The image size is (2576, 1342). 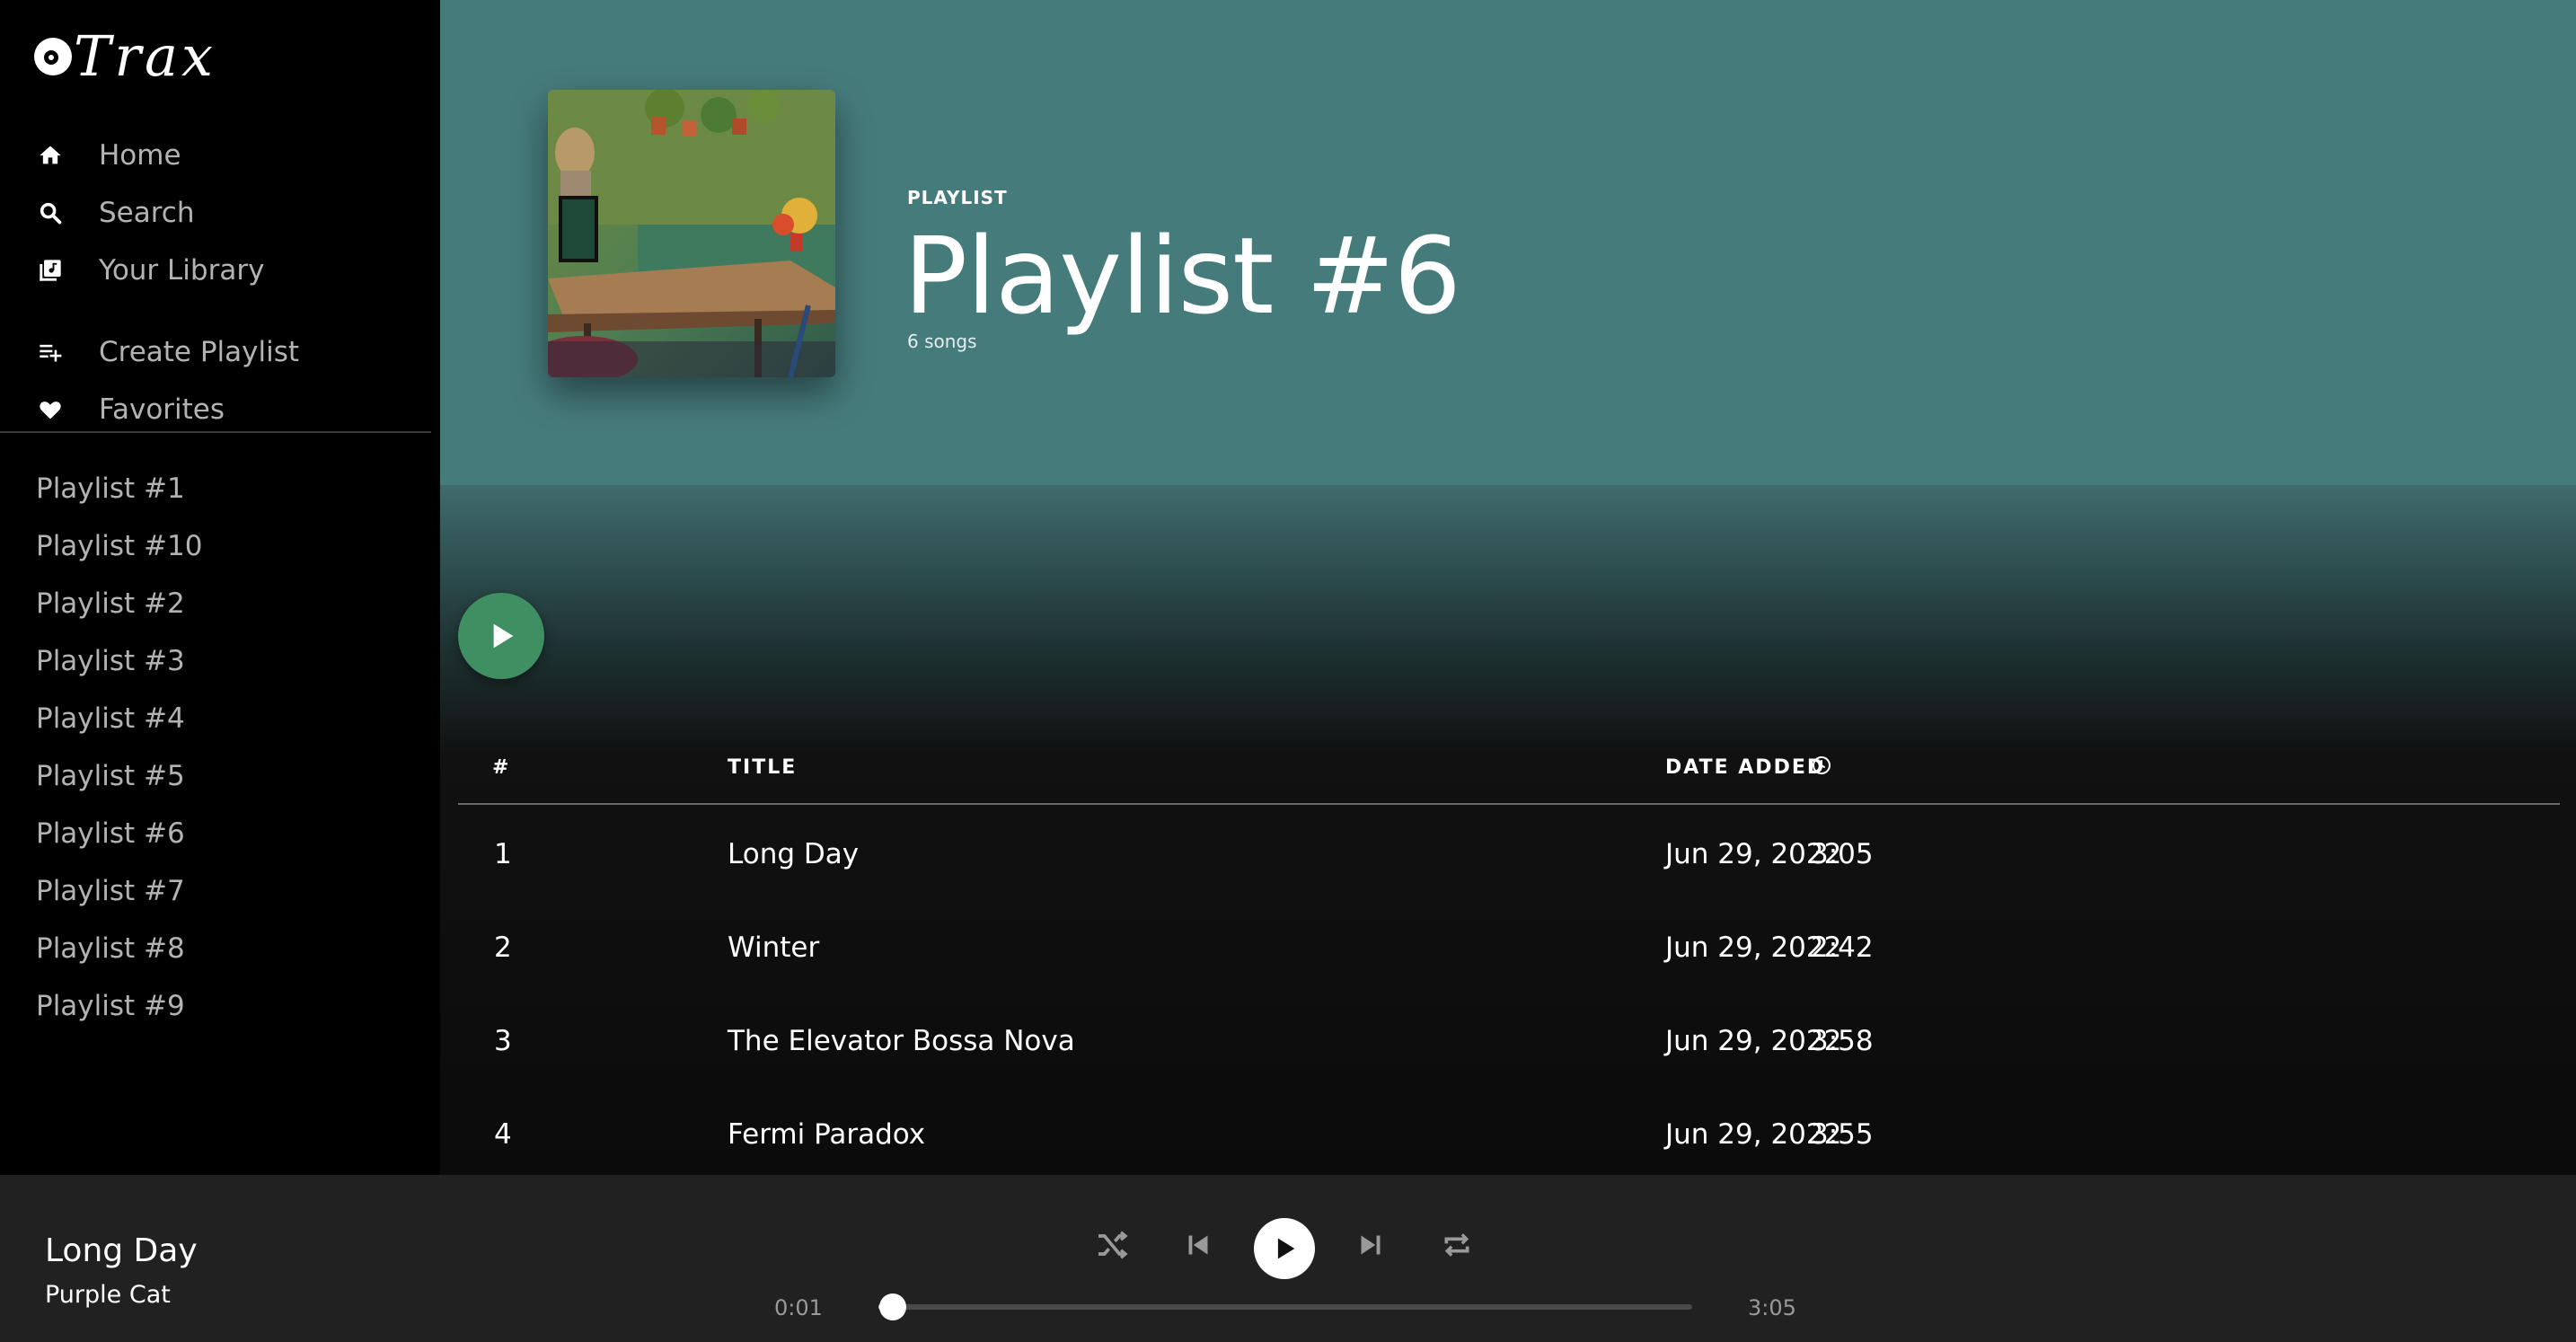 I want to click on playlist-cover-image, so click(x=691, y=233).